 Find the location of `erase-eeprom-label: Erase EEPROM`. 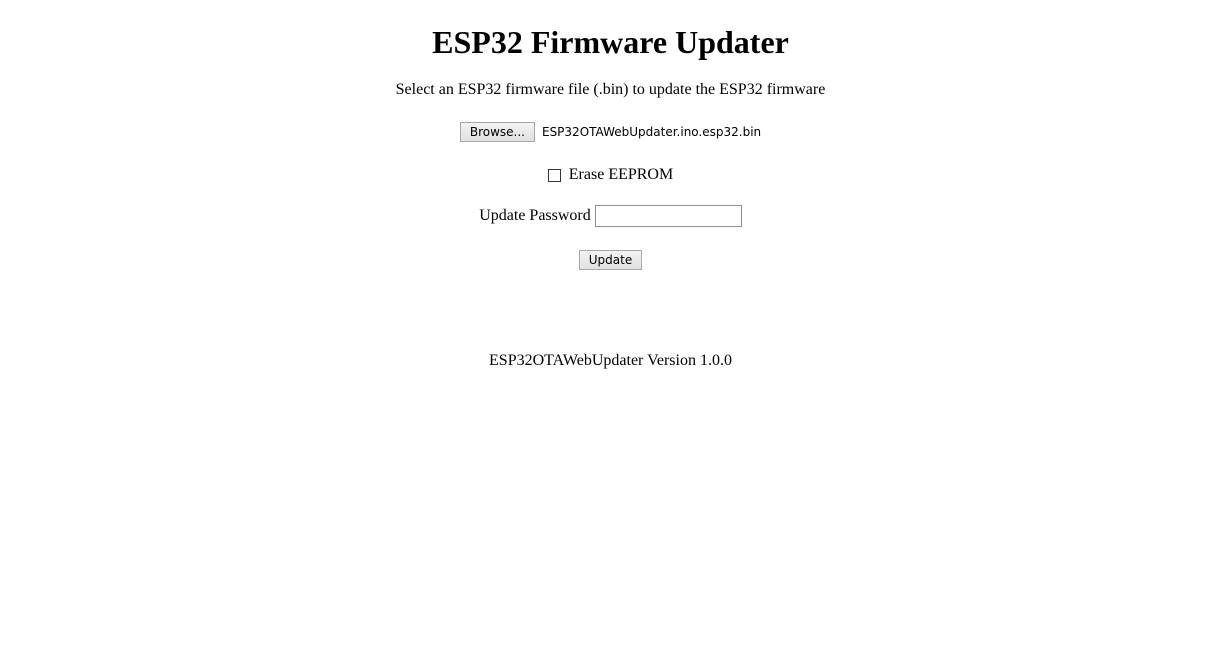

erase-eeprom-label: Erase EEPROM is located at coordinates (621, 174).